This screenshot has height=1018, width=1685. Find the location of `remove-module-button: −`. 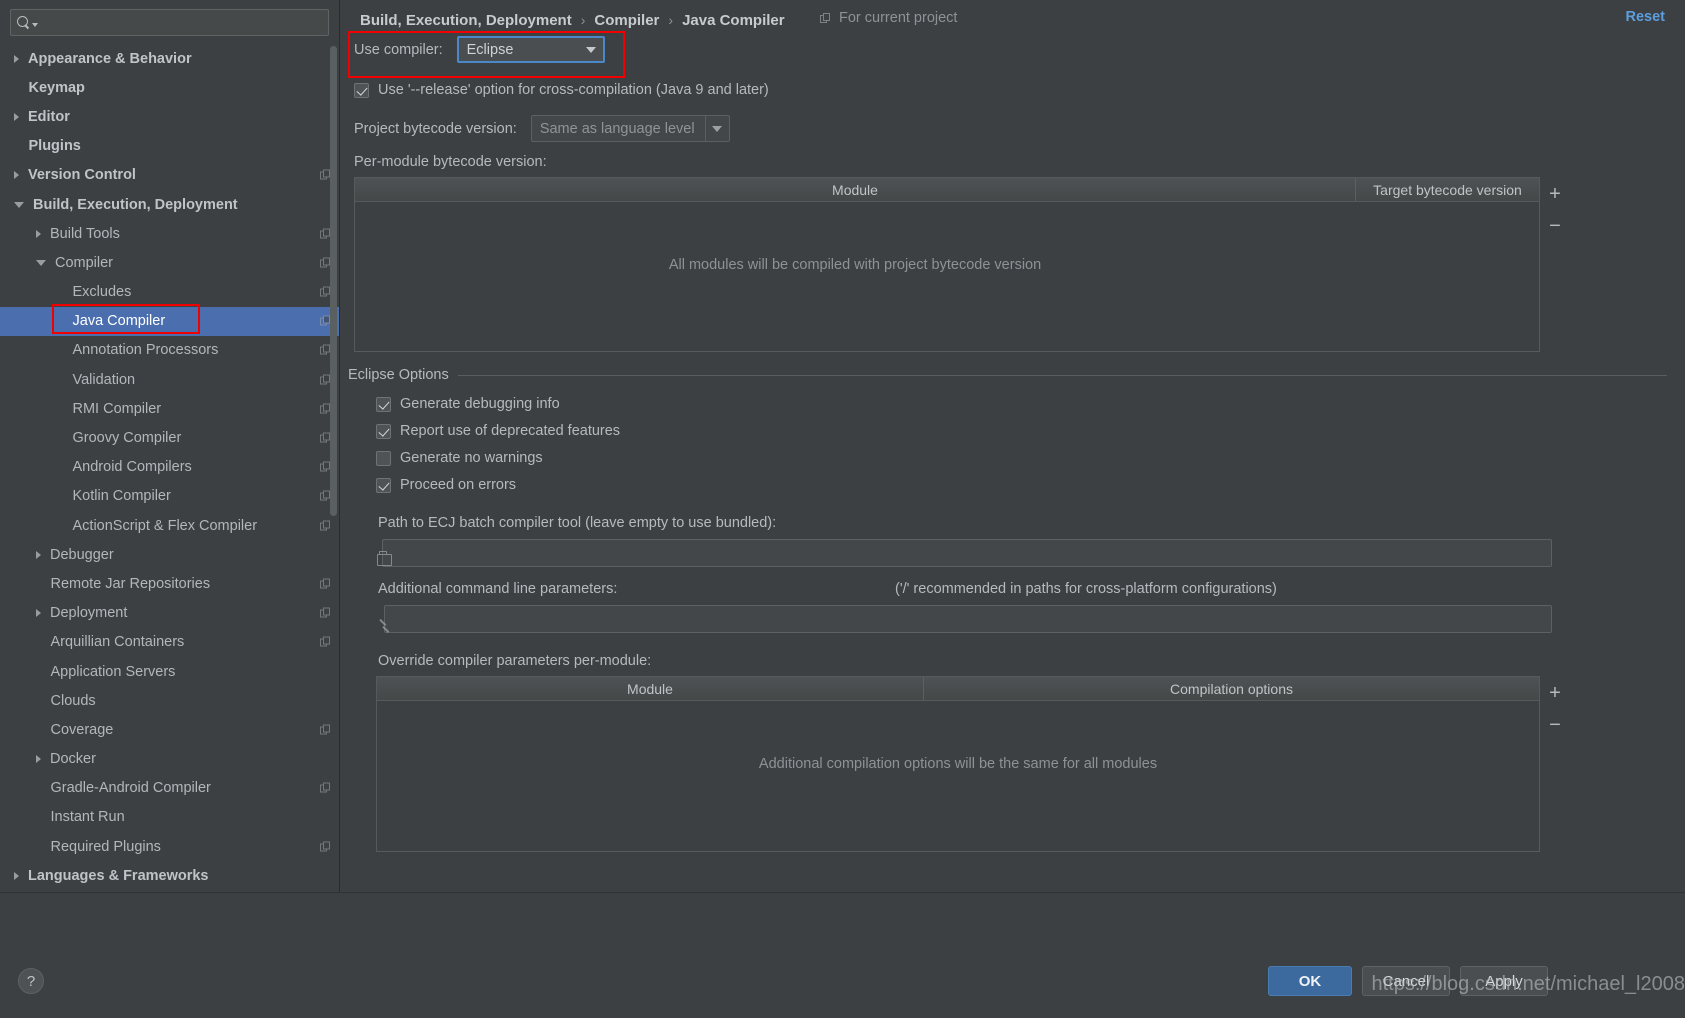

remove-module-button: − is located at coordinates (1555, 226).